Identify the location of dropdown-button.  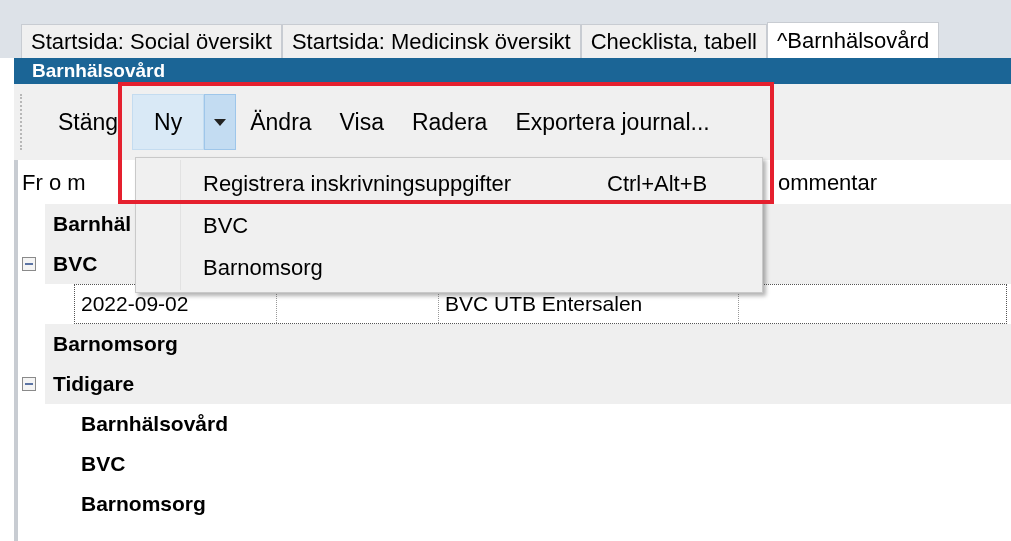
(220, 122).